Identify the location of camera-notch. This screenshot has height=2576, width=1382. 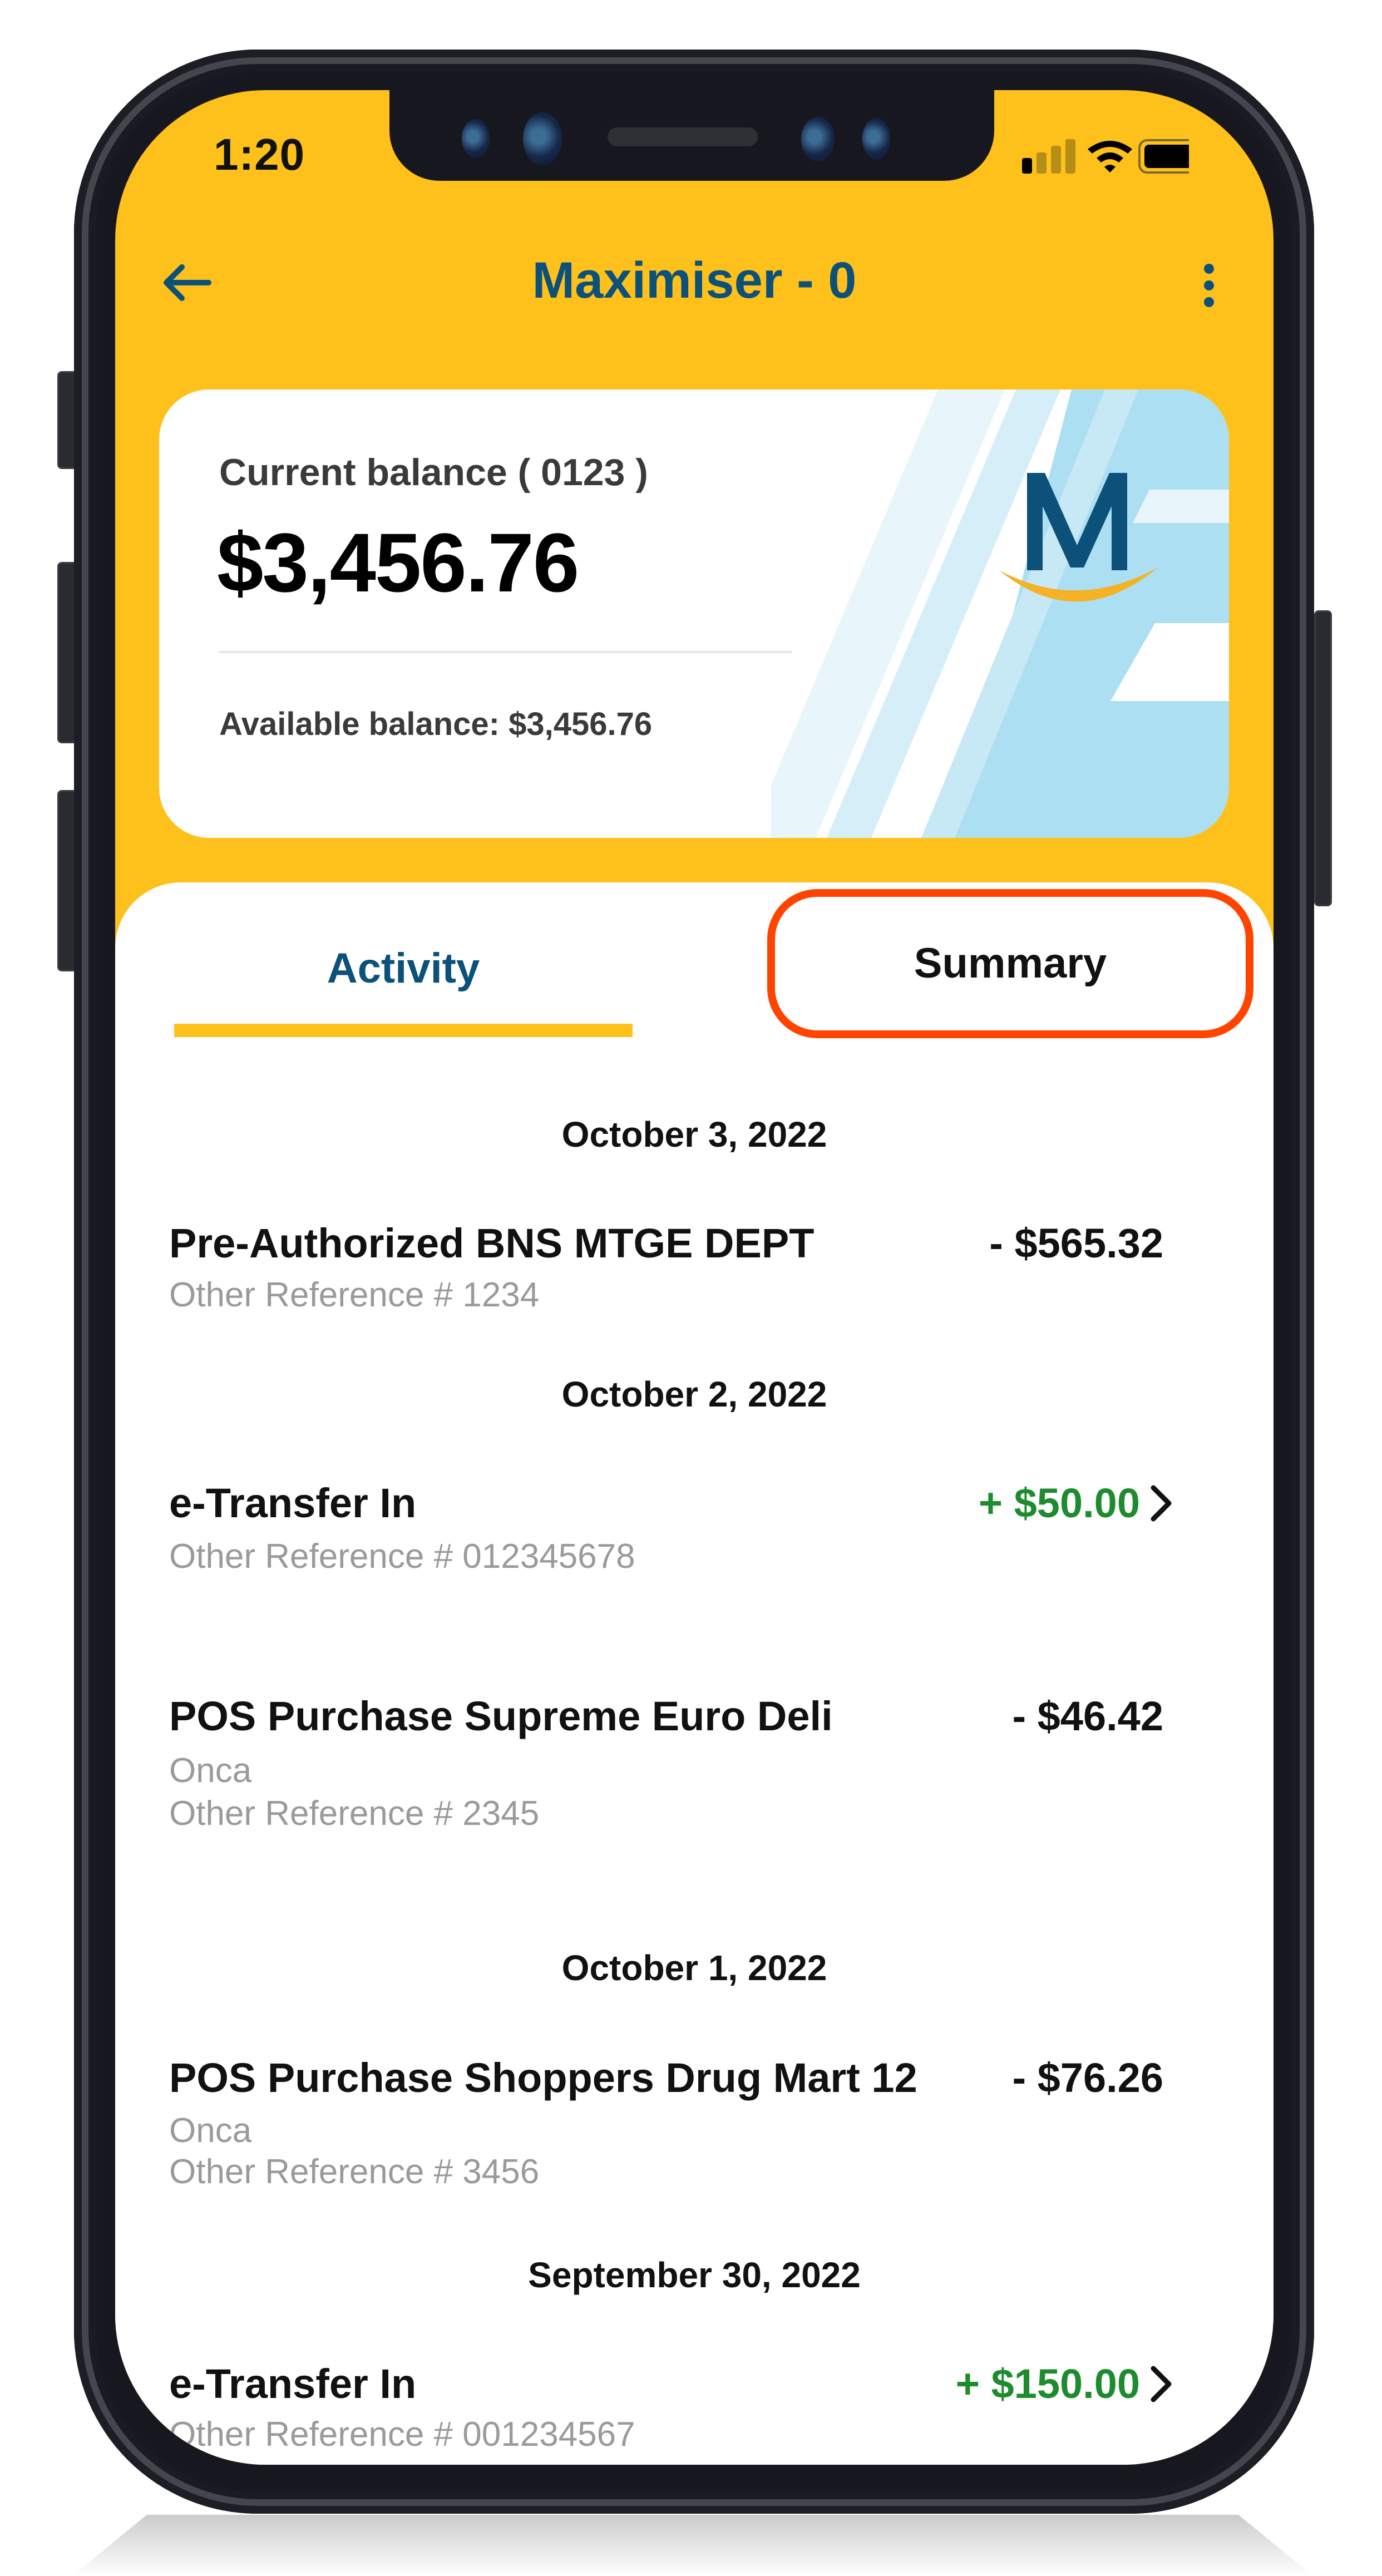
(692, 135).